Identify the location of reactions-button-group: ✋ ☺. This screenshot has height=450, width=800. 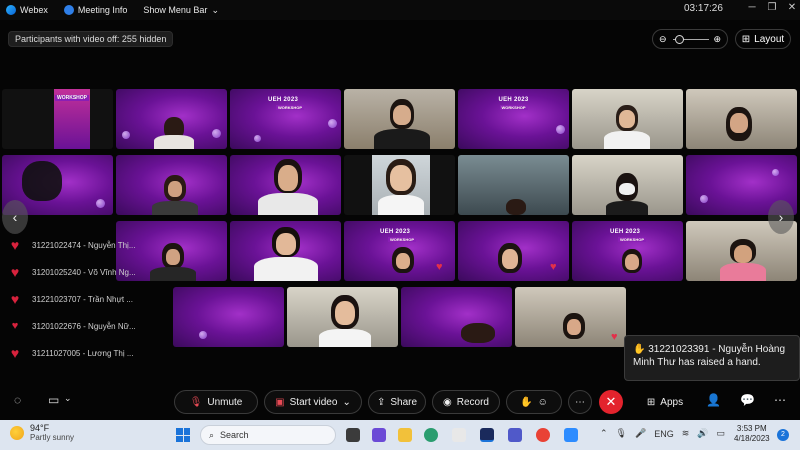
(534, 402).